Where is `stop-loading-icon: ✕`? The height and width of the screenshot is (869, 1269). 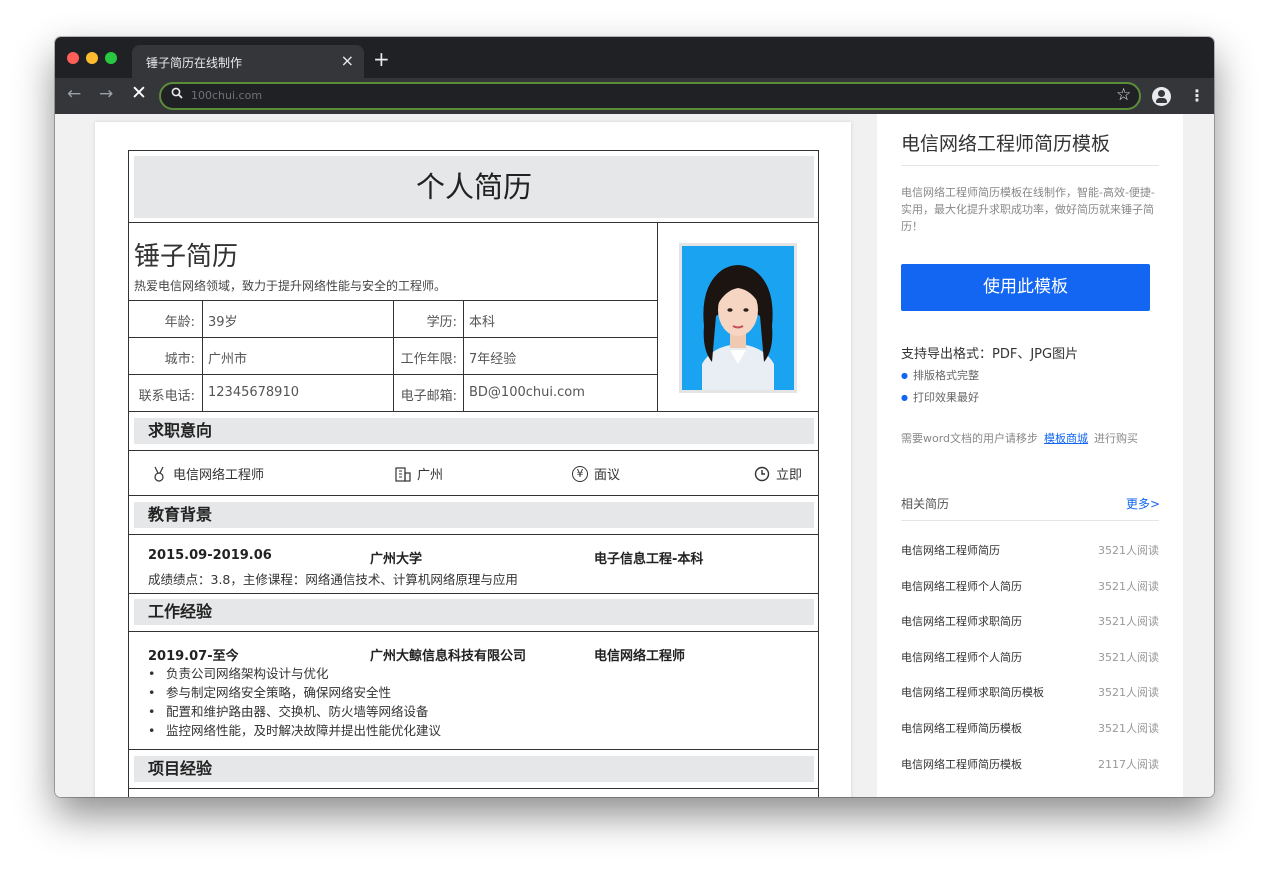
stop-loading-icon: ✕ is located at coordinates (139, 93).